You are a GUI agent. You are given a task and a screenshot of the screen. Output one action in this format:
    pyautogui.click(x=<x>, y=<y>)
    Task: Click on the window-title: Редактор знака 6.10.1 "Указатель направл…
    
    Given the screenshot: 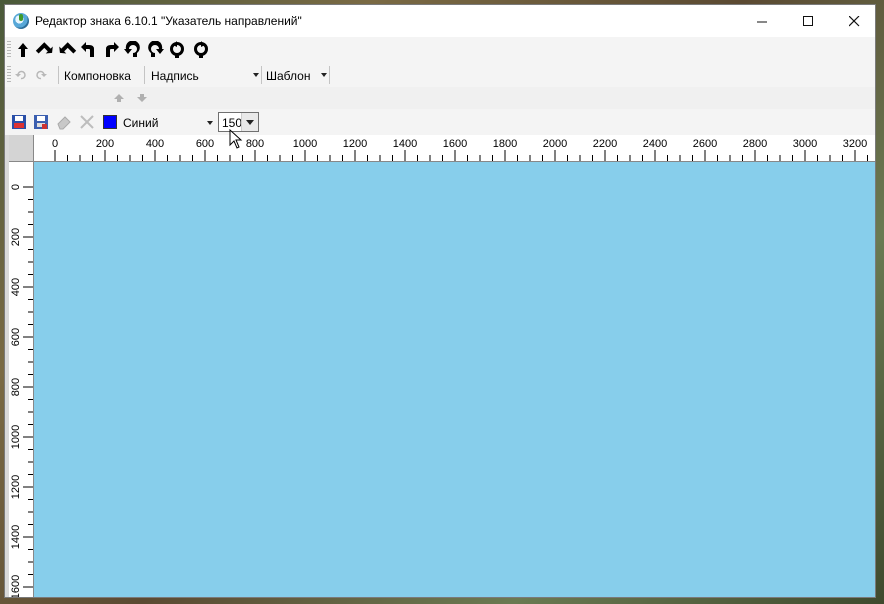 What is the action you would take?
    pyautogui.click(x=168, y=21)
    